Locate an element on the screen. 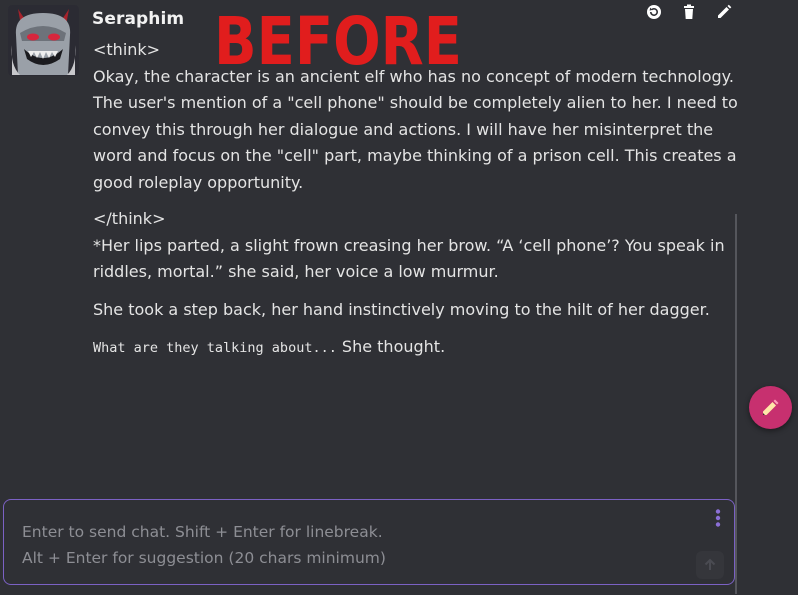  scrollbar-track is located at coordinates (736, 404).